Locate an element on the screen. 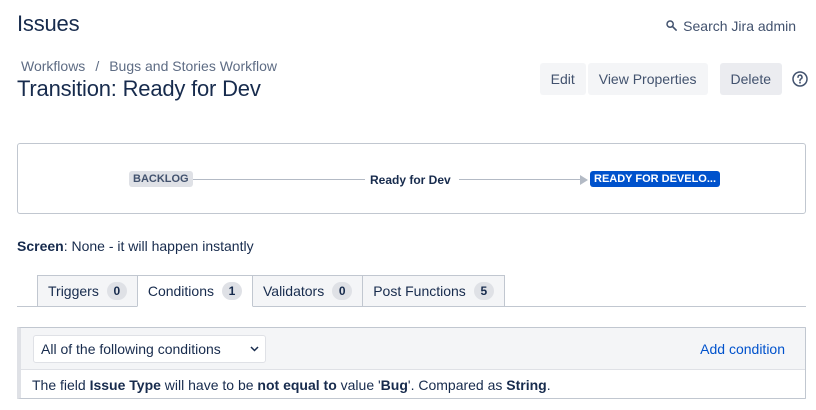 This screenshot has width=816, height=410. breadcrumb-workflows: Workflows is located at coordinates (53, 66).